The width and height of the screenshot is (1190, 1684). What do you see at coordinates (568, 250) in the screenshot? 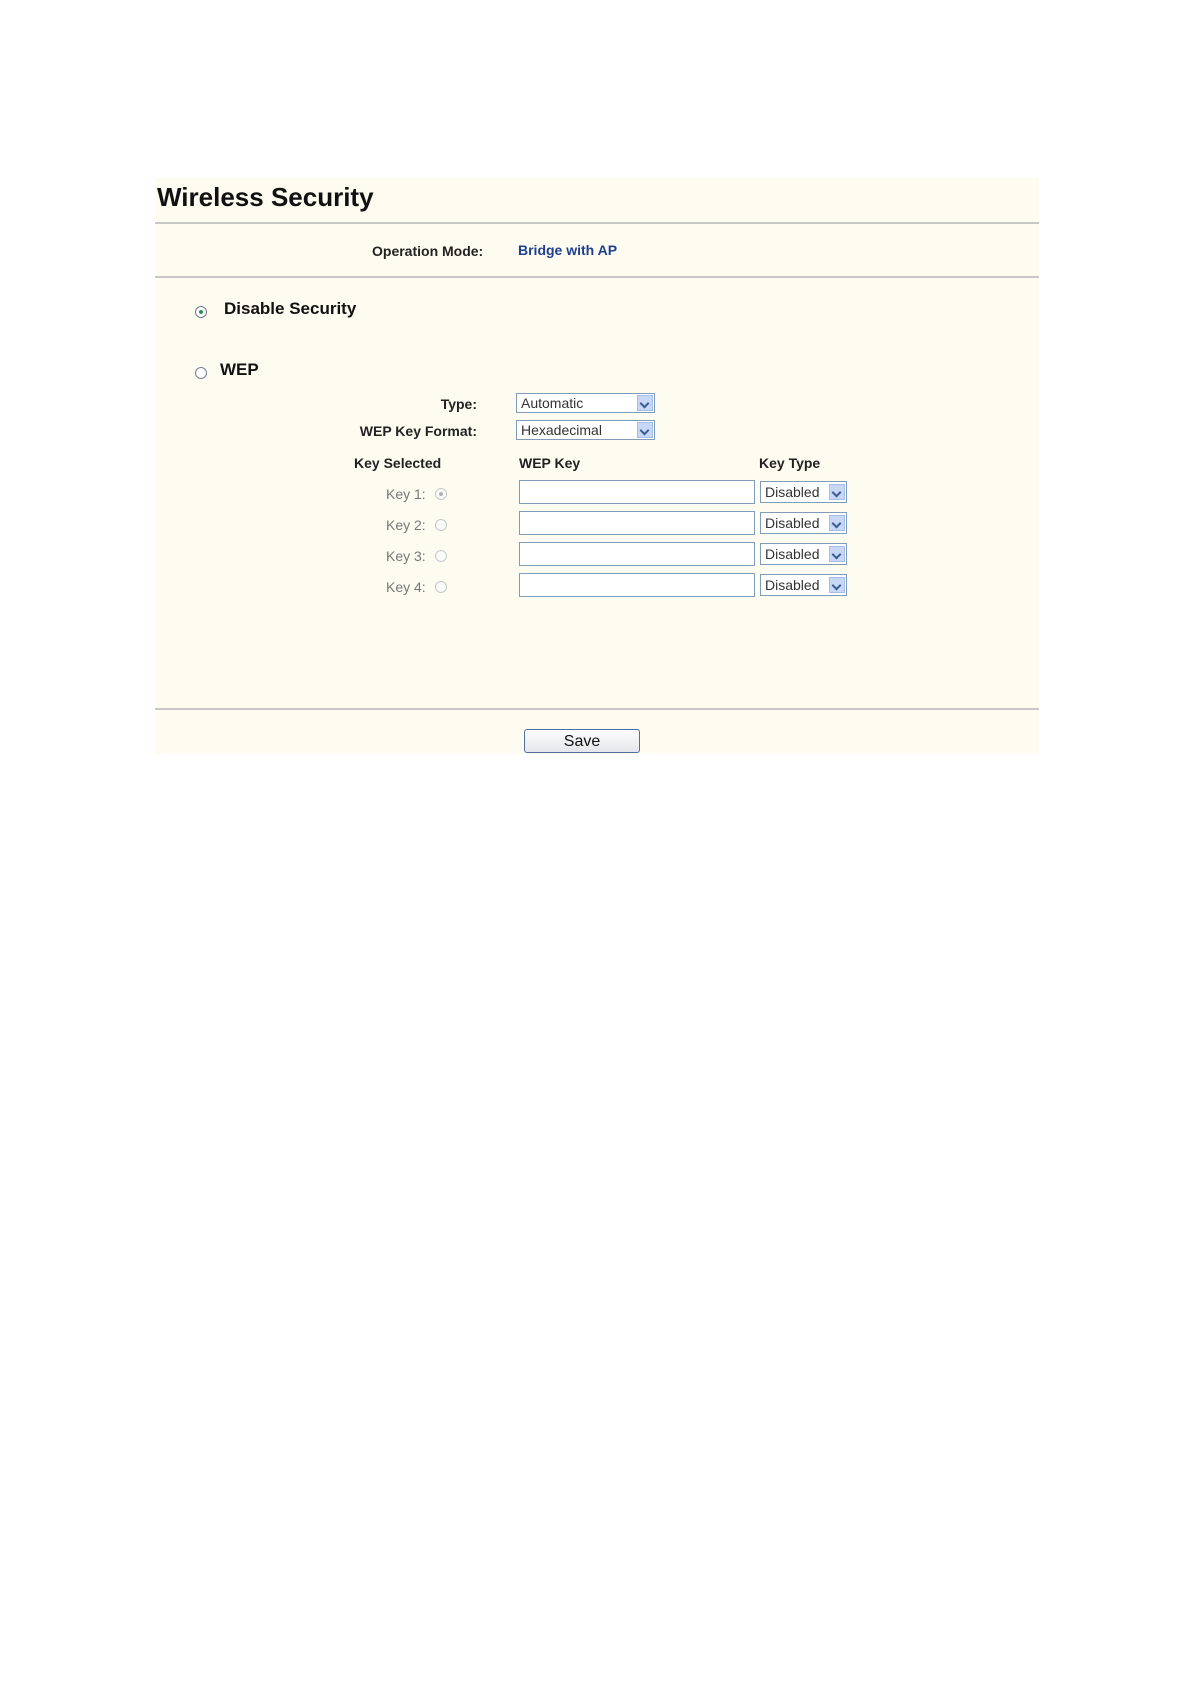
I see `operation-mode-value: Bridge with AP` at bounding box center [568, 250].